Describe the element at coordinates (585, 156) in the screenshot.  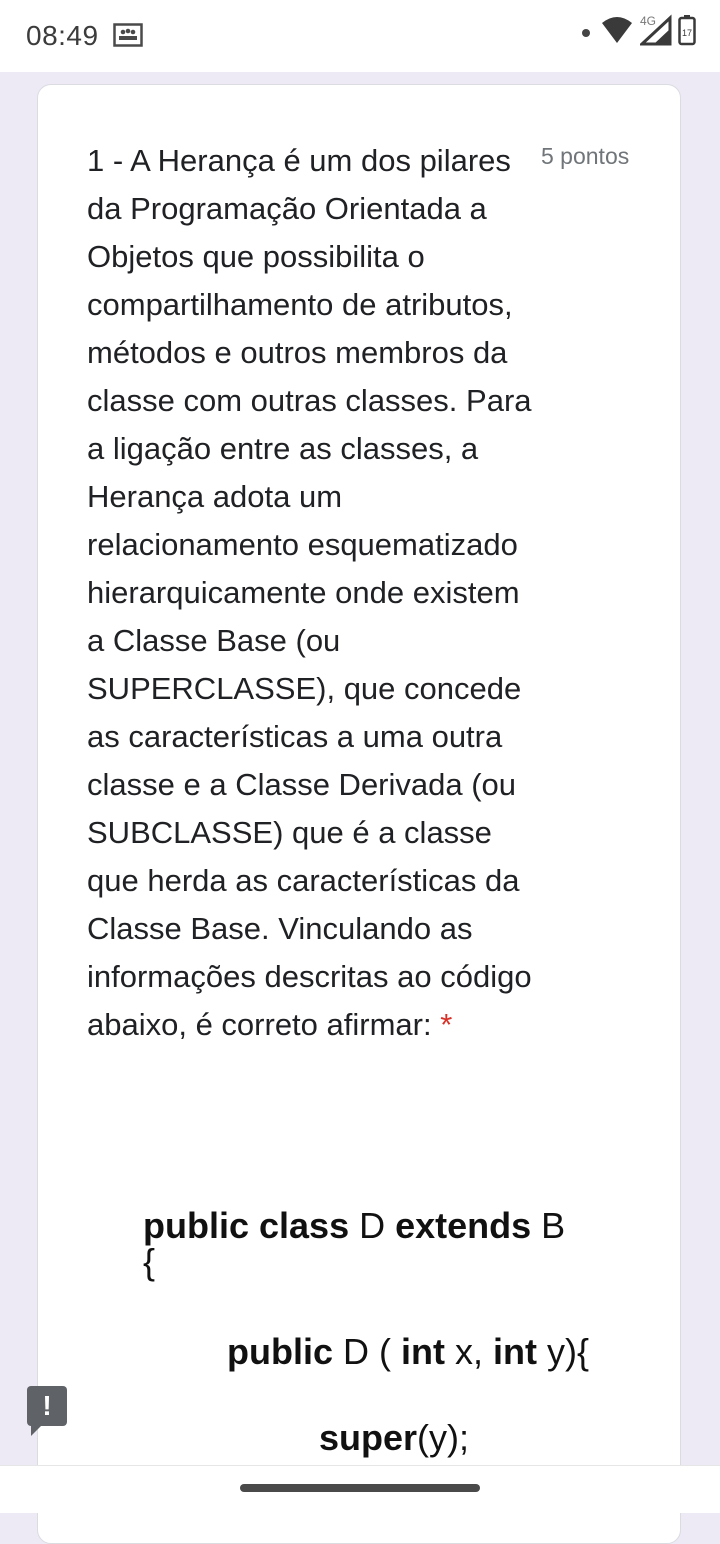
I see `points-label: 5 pontos` at that location.